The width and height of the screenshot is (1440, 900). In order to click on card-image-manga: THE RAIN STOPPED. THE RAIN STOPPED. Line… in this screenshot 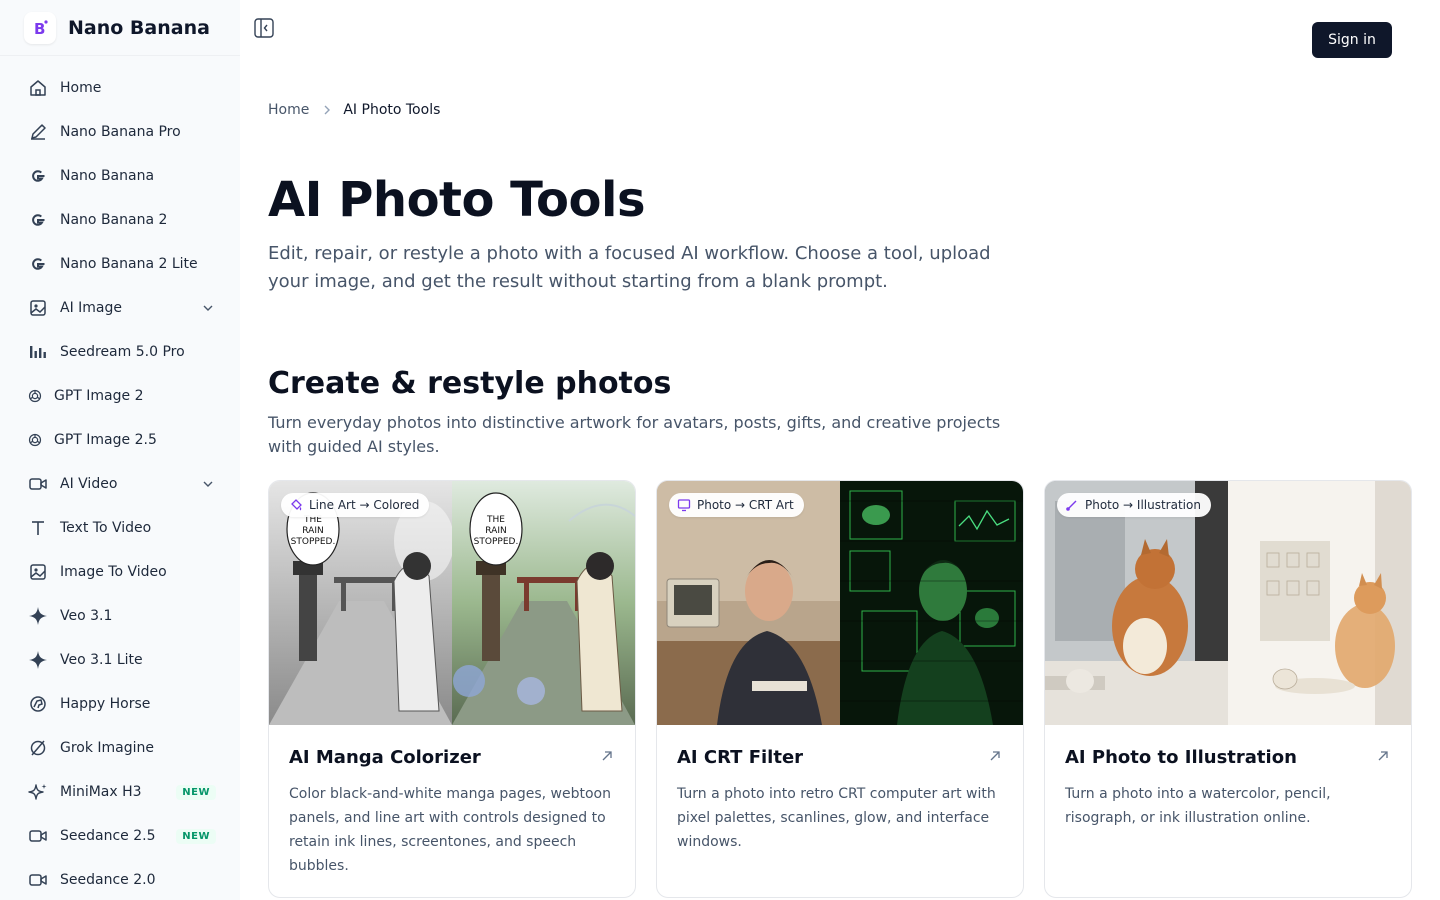, I will do `click(452, 603)`.